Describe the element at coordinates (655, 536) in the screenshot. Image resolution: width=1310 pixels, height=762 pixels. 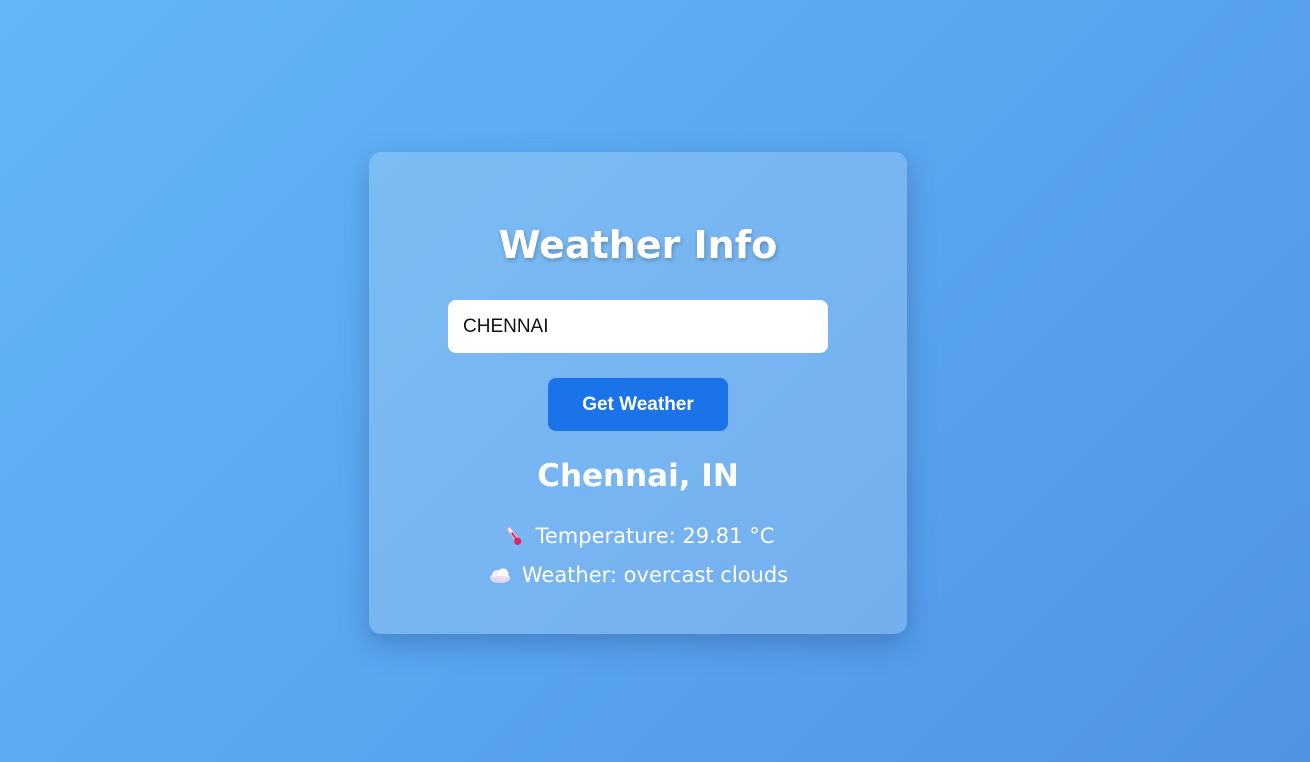
I see `temperature-text: Temperature: 29.81 °C` at that location.